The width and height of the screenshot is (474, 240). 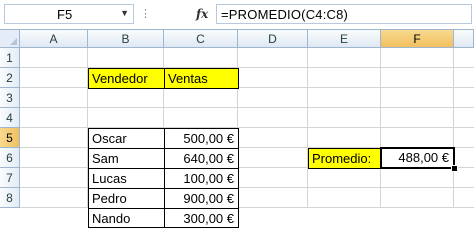 I want to click on cell-b8: Nando, so click(x=126, y=218).